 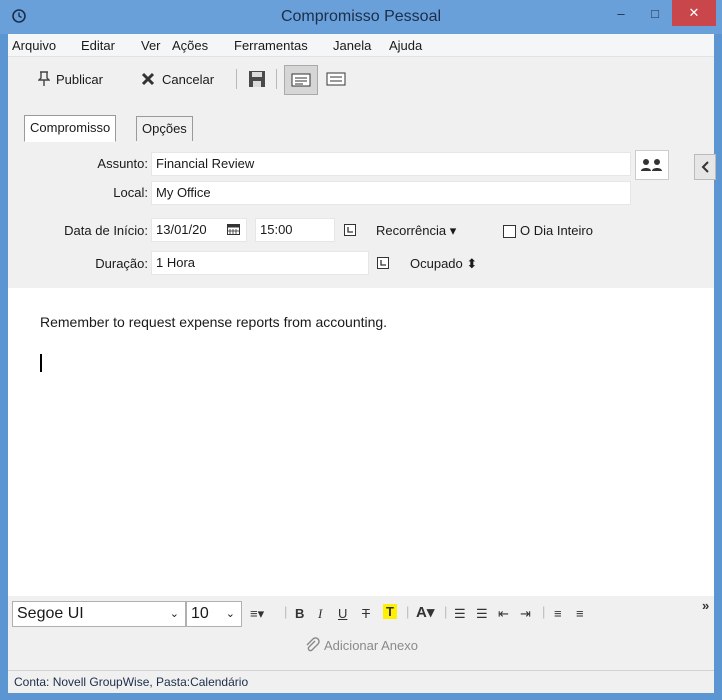 What do you see at coordinates (525, 614) in the screenshot?
I see `increase-indent-icon: ⇥` at bounding box center [525, 614].